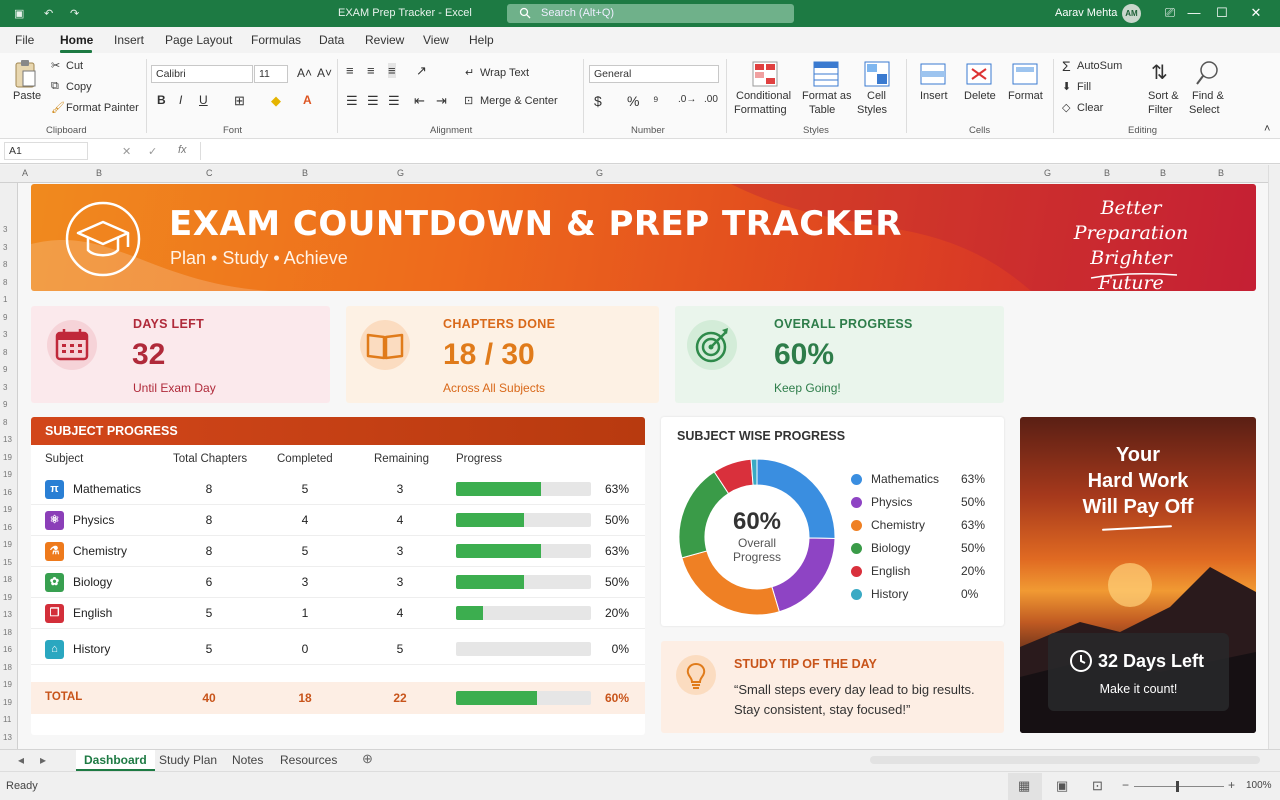 Image resolution: width=1280 pixels, height=800 pixels. I want to click on decrease-font-icon: A˅, so click(324, 73).